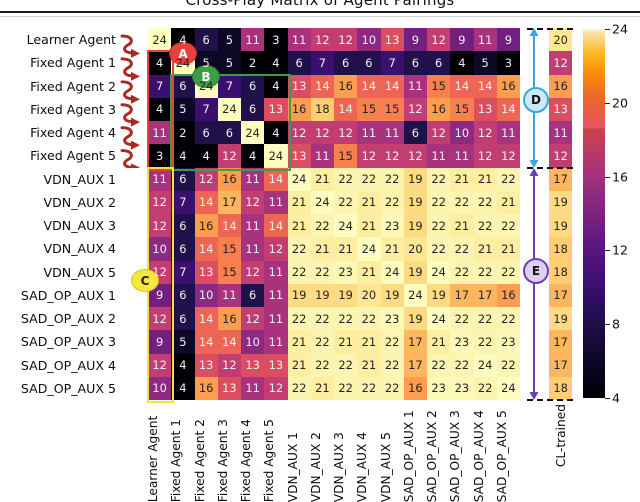 The image size is (640, 502). I want to click on cl-trained-cell: 19, so click(561, 319).